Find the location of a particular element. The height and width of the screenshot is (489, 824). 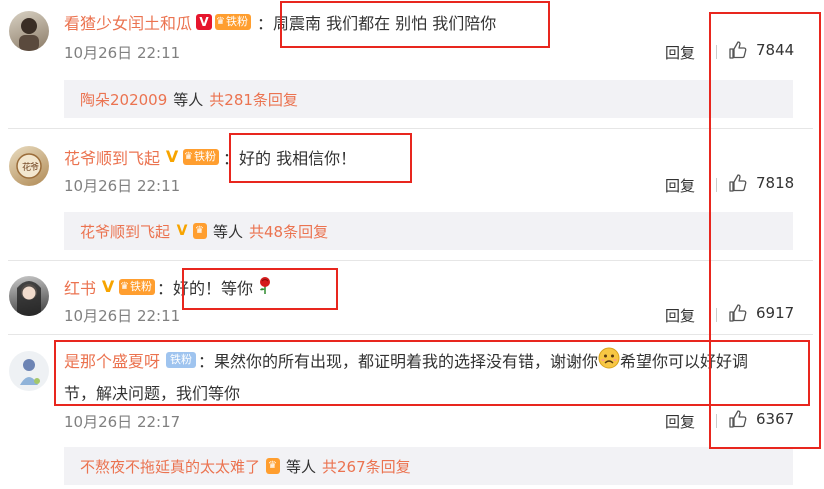

sub-replies: 陶朵202009 等人 共281条回复 is located at coordinates (428, 99).